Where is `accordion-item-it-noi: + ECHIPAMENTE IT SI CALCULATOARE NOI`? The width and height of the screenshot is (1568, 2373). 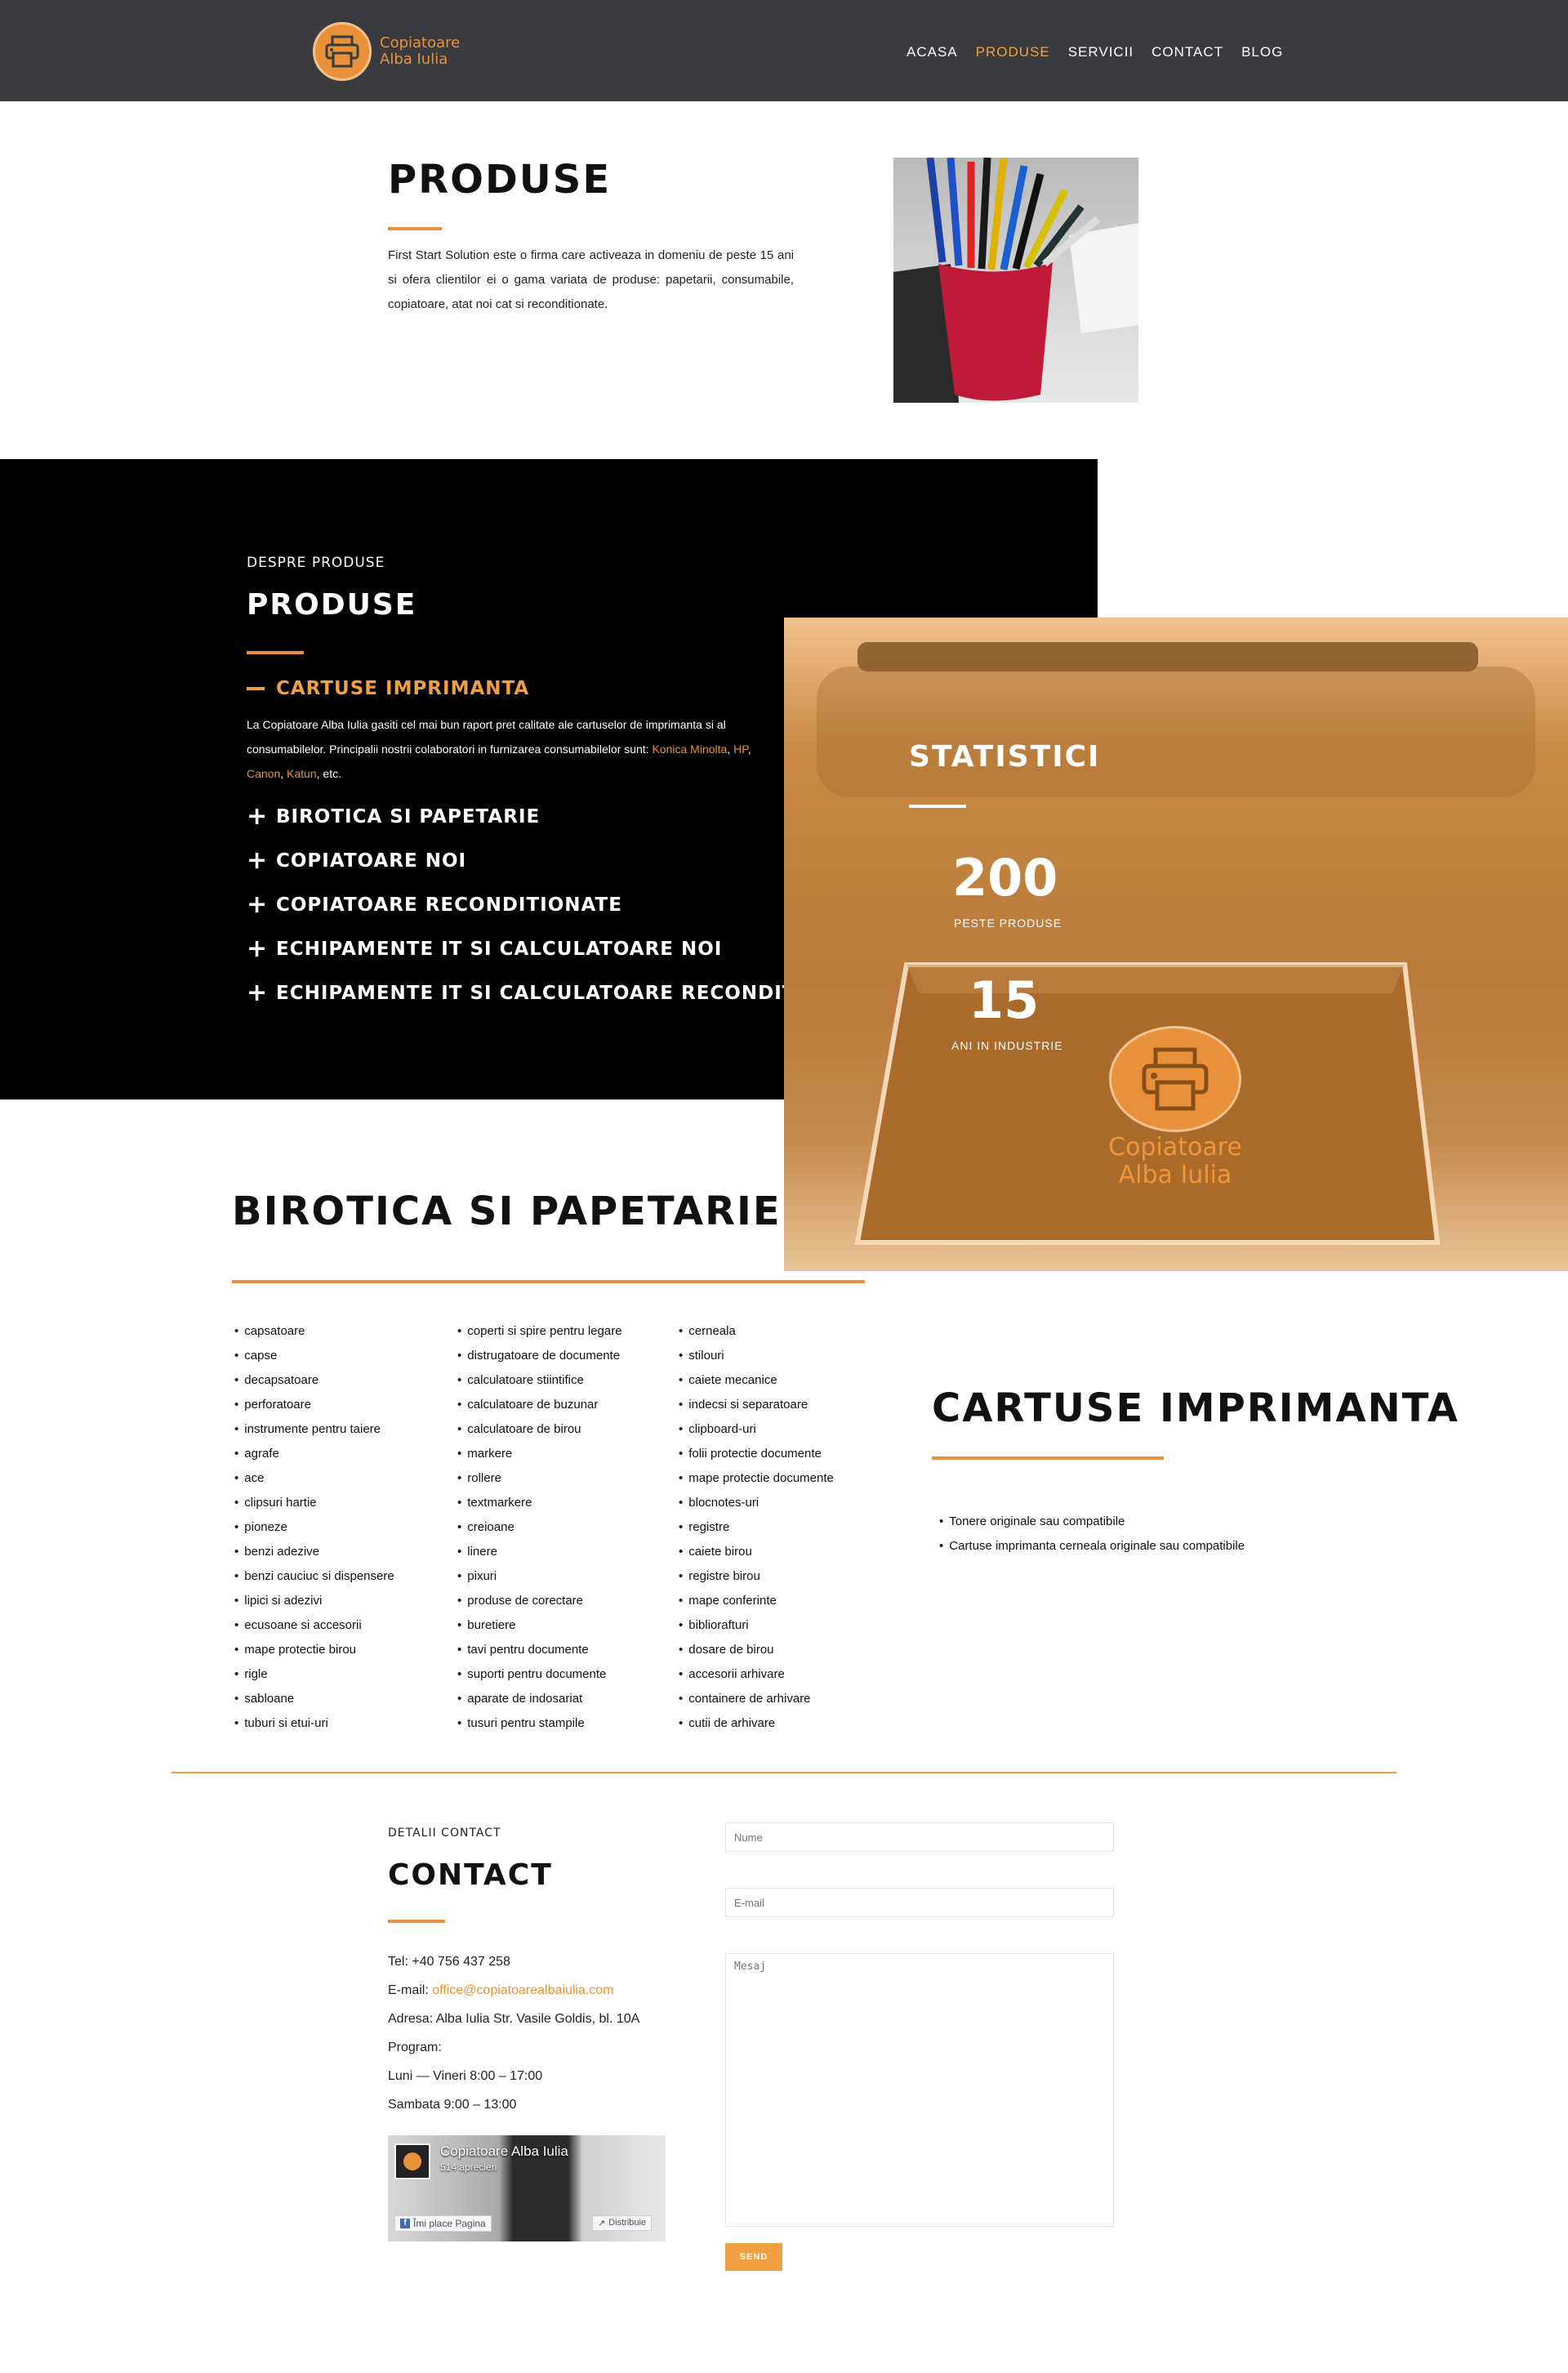
accordion-item-it-noi: + ECHIPAMENTE IT SI CALCULATOARE NOI is located at coordinates (485, 948).